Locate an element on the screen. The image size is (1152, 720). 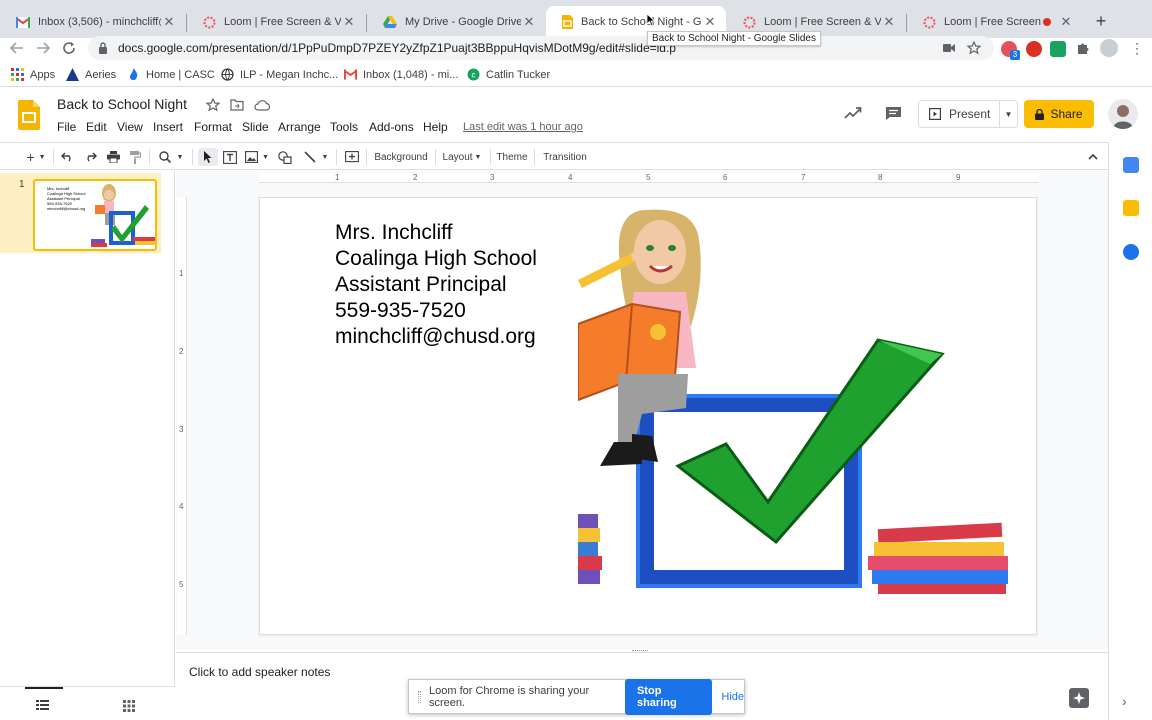
new-slide-button: + ▼ is located at coordinates (36, 157).